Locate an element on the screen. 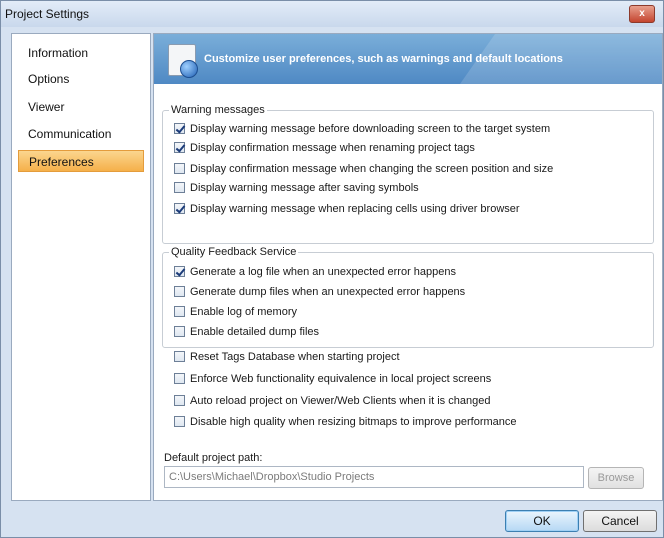  warning-messages-legend: Warning messages is located at coordinates (218, 110).